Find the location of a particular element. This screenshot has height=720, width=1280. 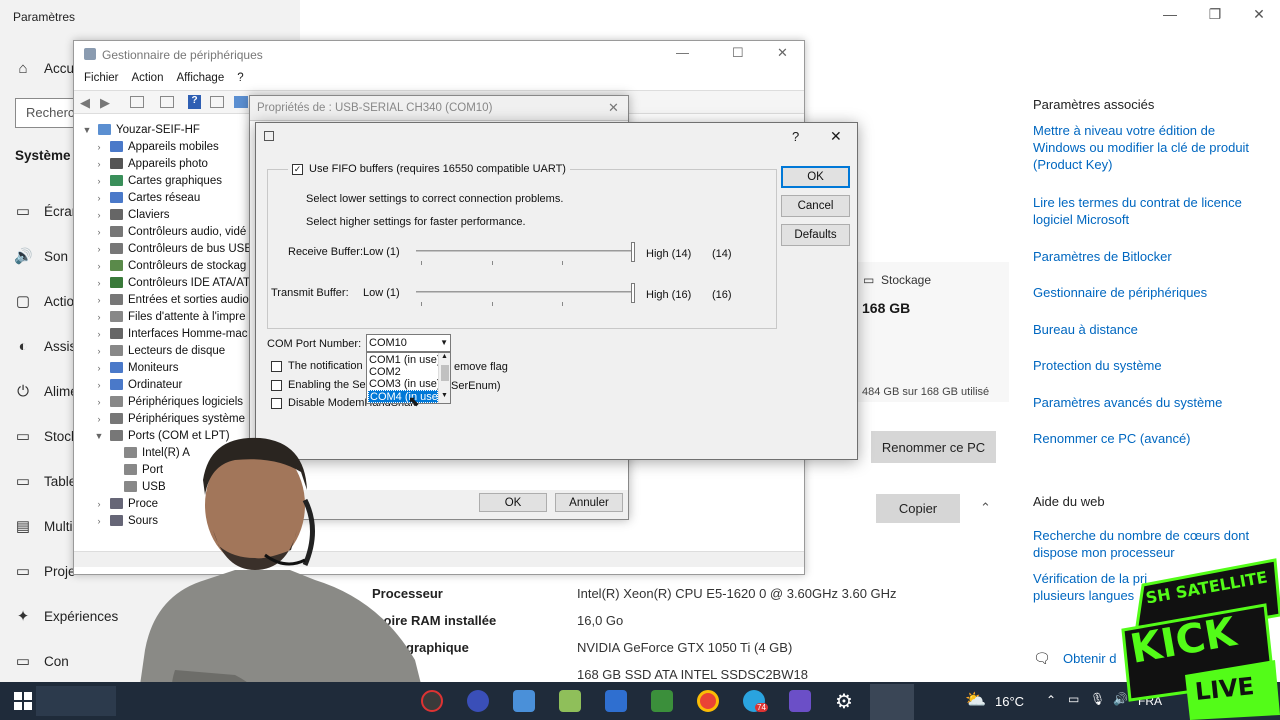

tree-item: › Périphériques logiciels is located at coordinates (168, 401).